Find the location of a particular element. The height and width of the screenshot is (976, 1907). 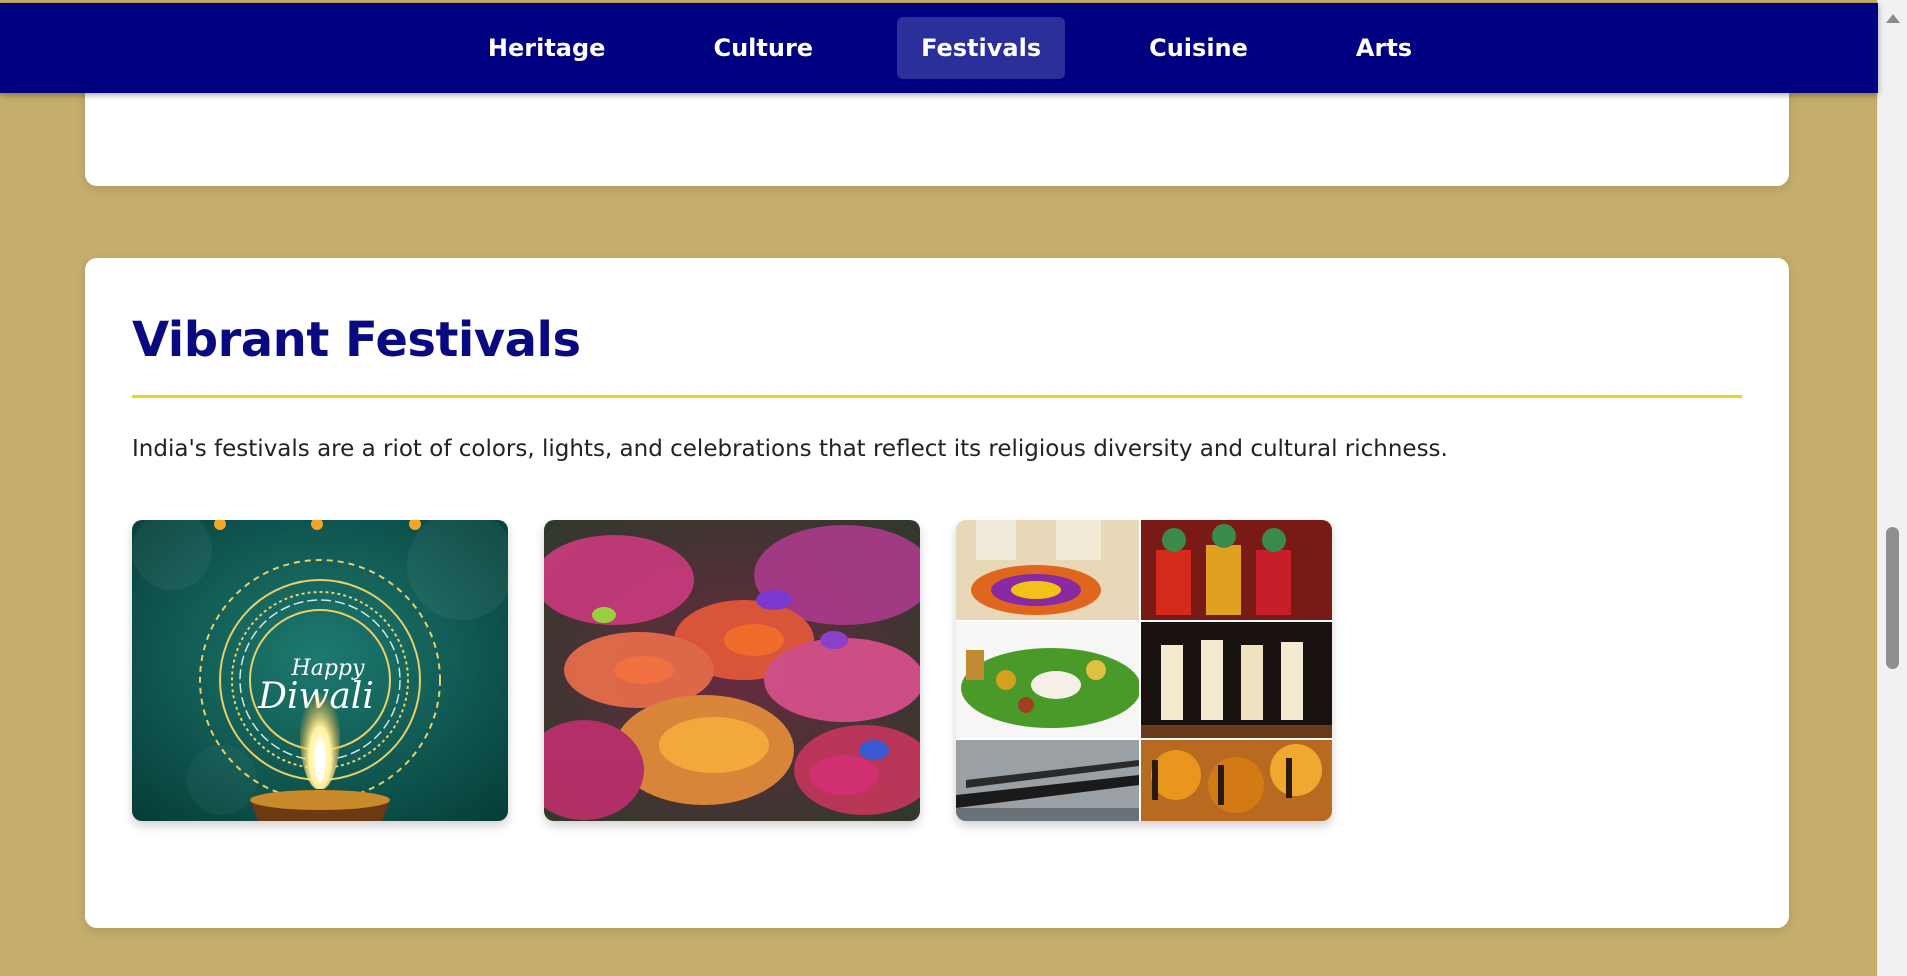

diwali-image: Happy Diwali is located at coordinates (320, 670).